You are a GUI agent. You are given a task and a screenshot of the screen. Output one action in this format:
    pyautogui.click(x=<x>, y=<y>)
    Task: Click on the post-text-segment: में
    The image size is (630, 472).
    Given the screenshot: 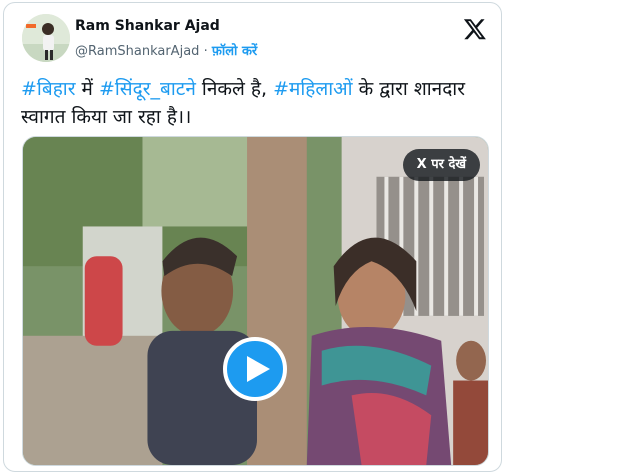 What is the action you would take?
    pyautogui.click(x=87, y=89)
    